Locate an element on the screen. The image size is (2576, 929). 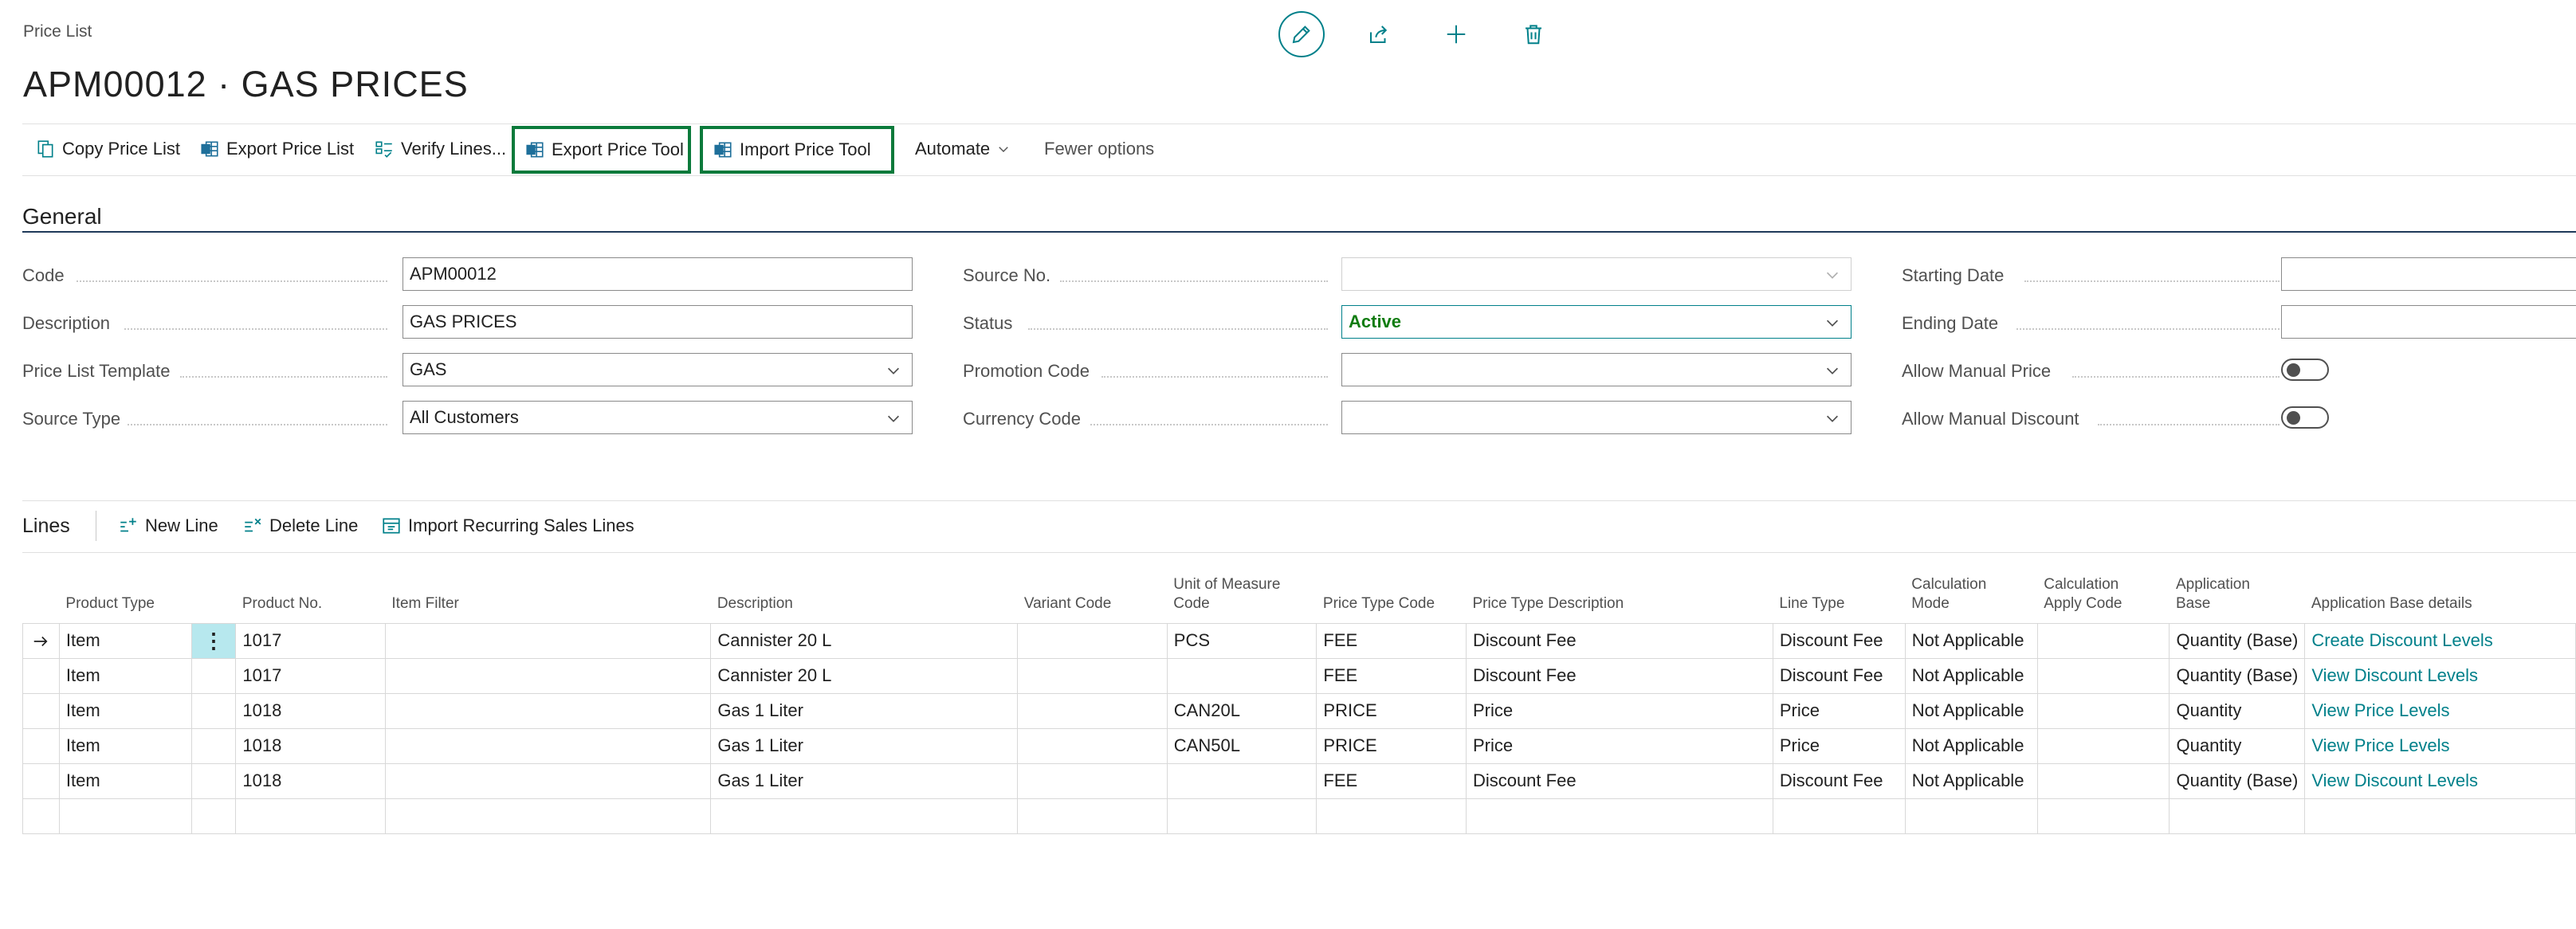
price-list-template-select: GAS is located at coordinates (657, 369).